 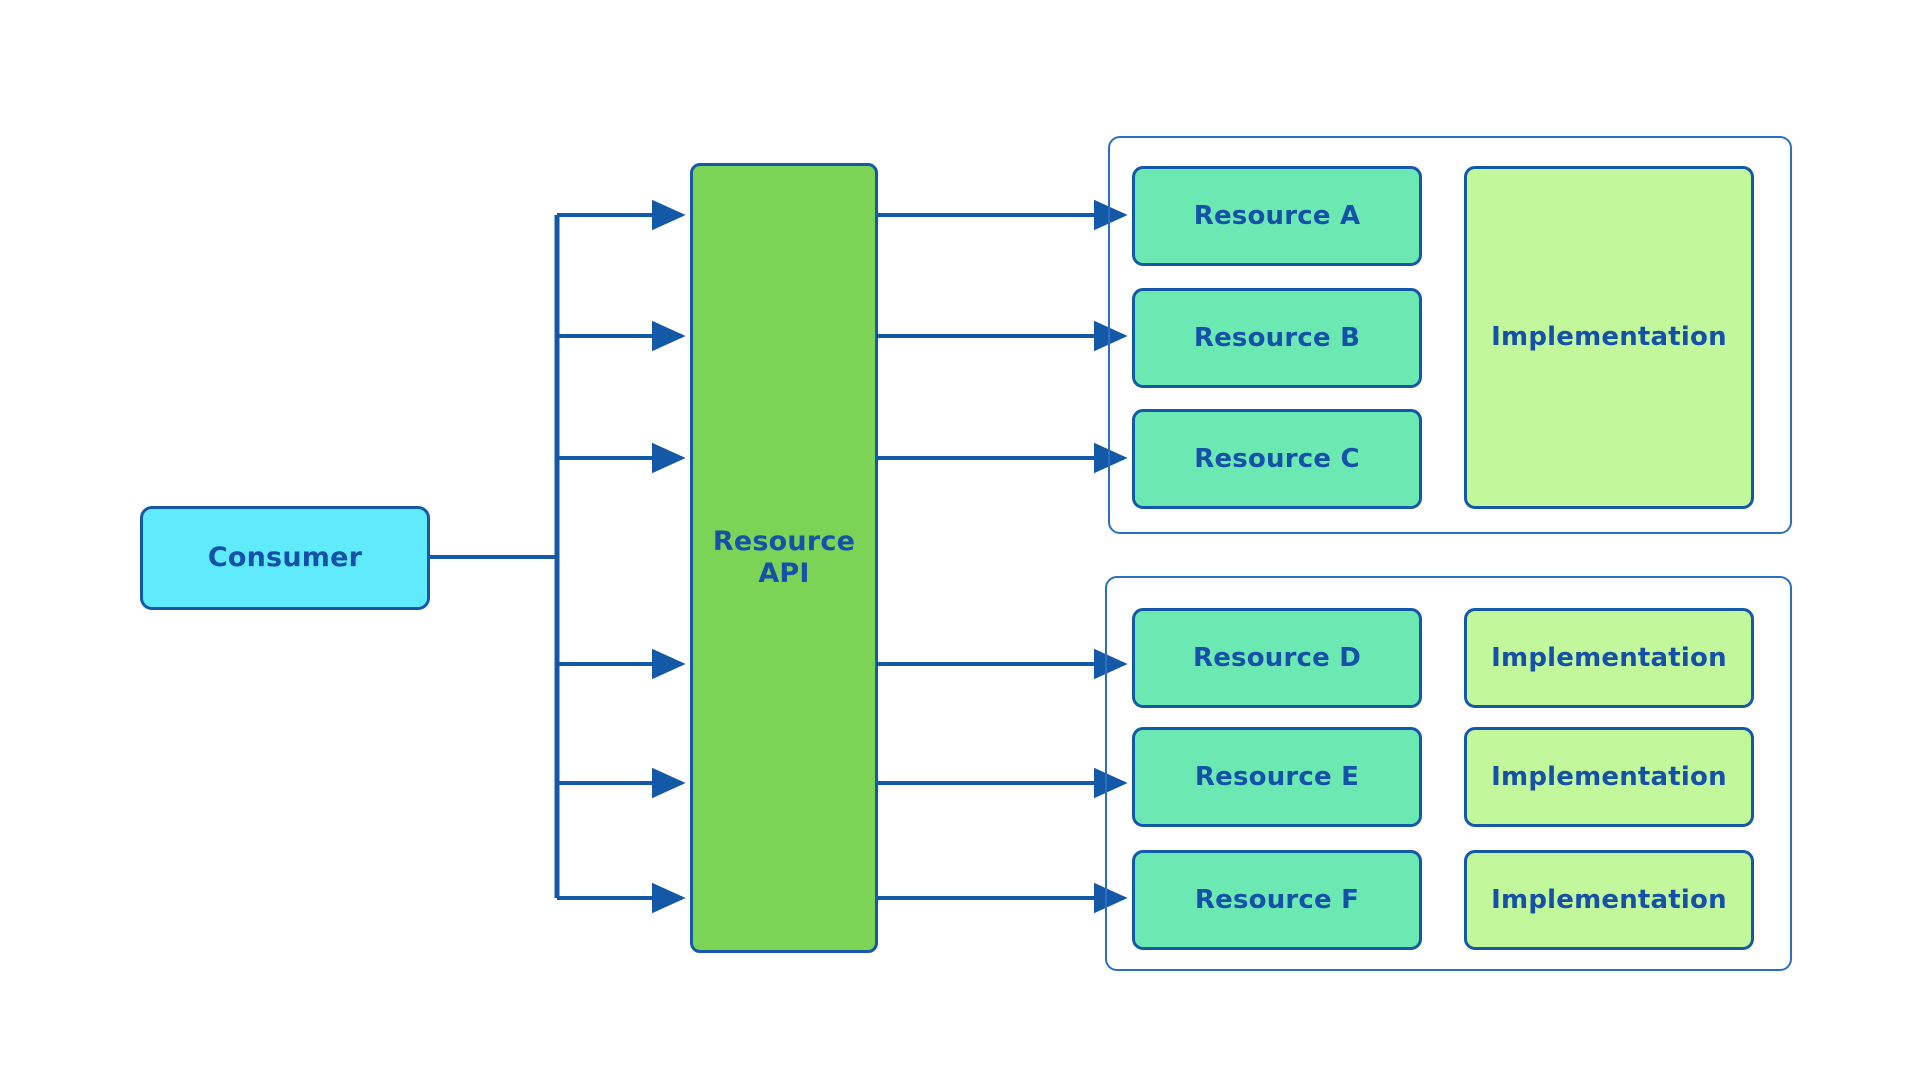 I want to click on resource-e-box: Resource E, so click(x=1277, y=777).